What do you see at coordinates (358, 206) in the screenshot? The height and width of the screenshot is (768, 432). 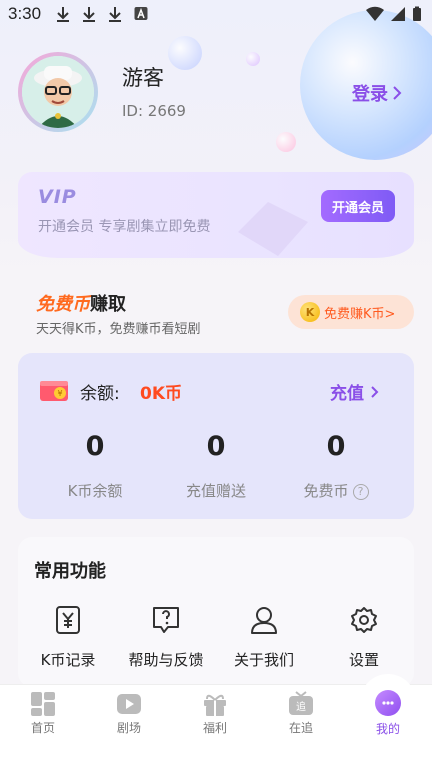 I see `open-vip-button: 开通会员` at bounding box center [358, 206].